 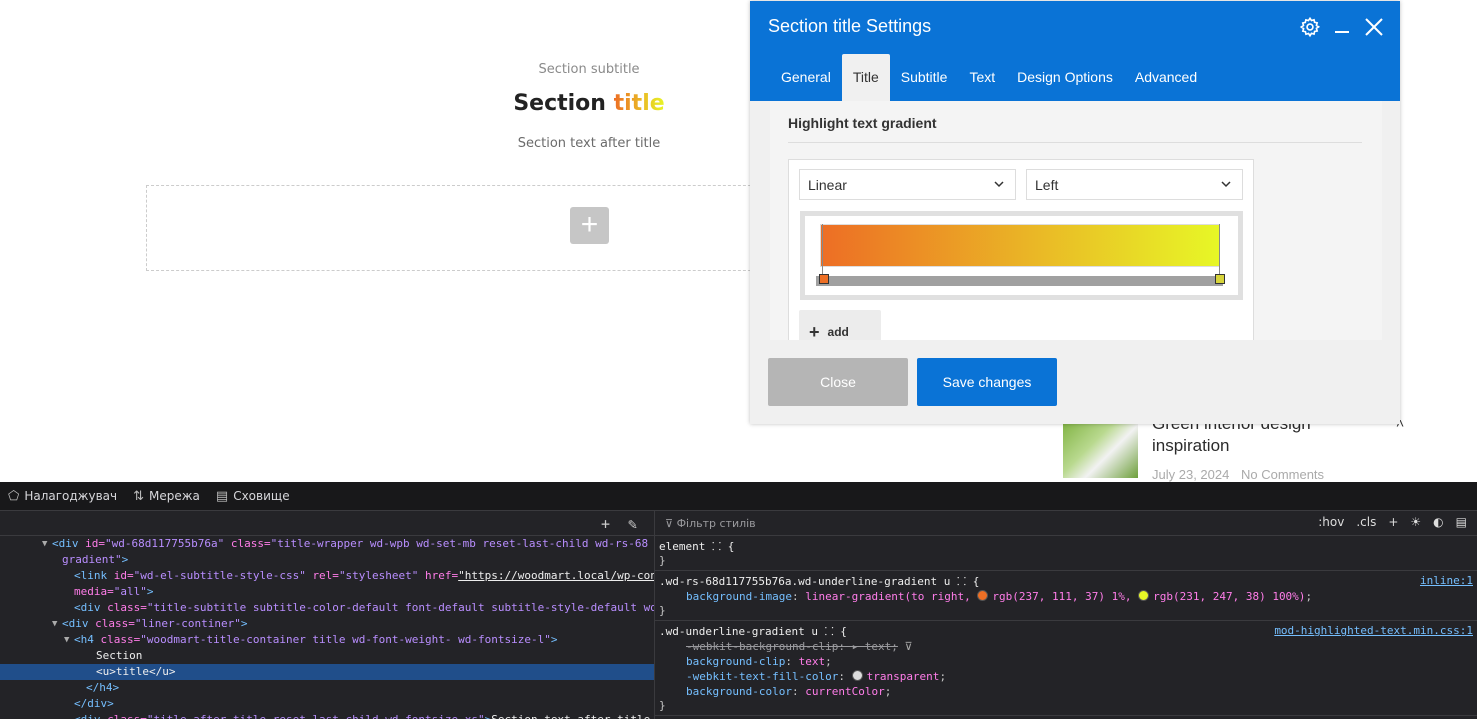 What do you see at coordinates (1100, 449) in the screenshot?
I see `blog-thumbnail` at bounding box center [1100, 449].